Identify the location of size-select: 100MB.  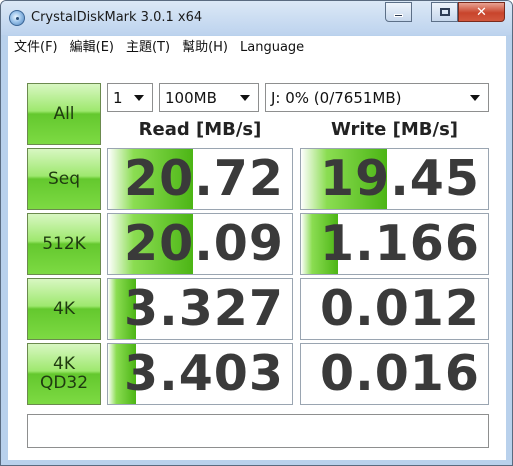
(209, 97).